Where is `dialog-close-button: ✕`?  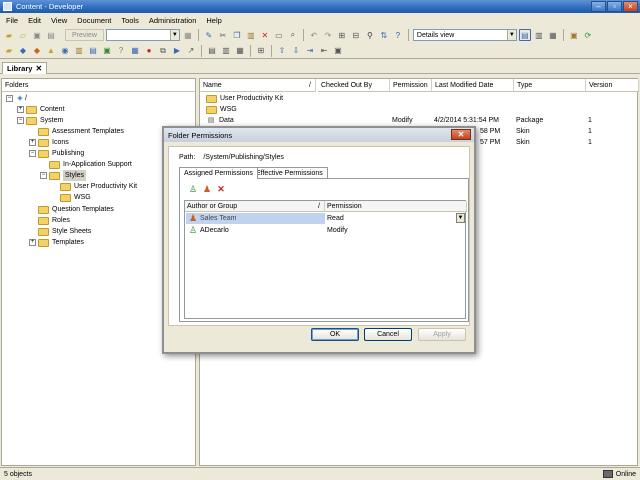
dialog-close-button: ✕ is located at coordinates (461, 134).